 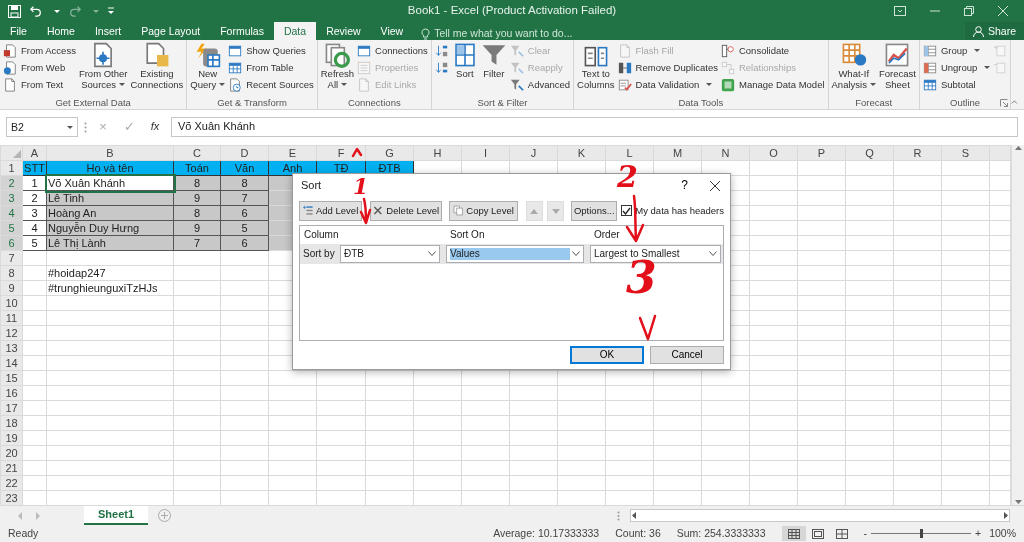 I want to click on scroll-right-icon, so click(x=1006, y=515).